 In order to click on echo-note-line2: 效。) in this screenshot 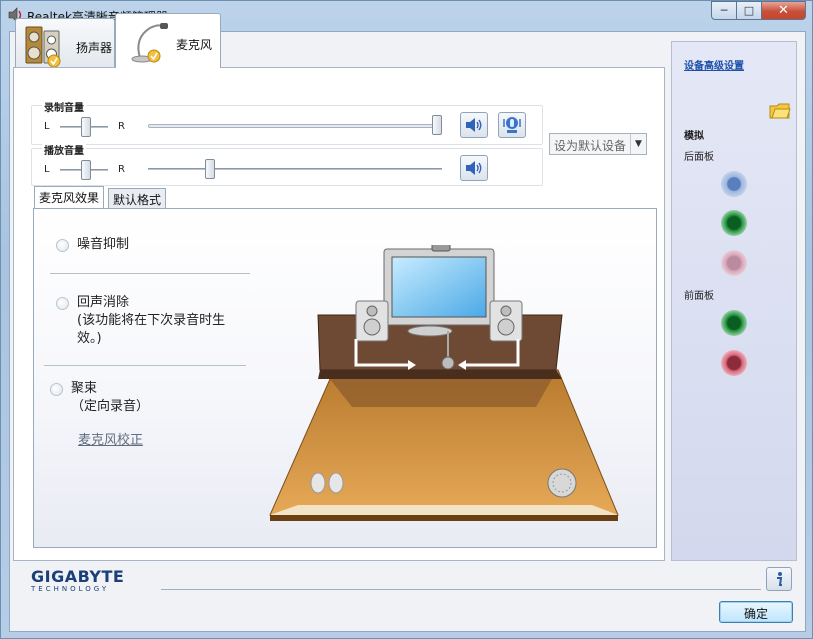, I will do `click(89, 338)`.